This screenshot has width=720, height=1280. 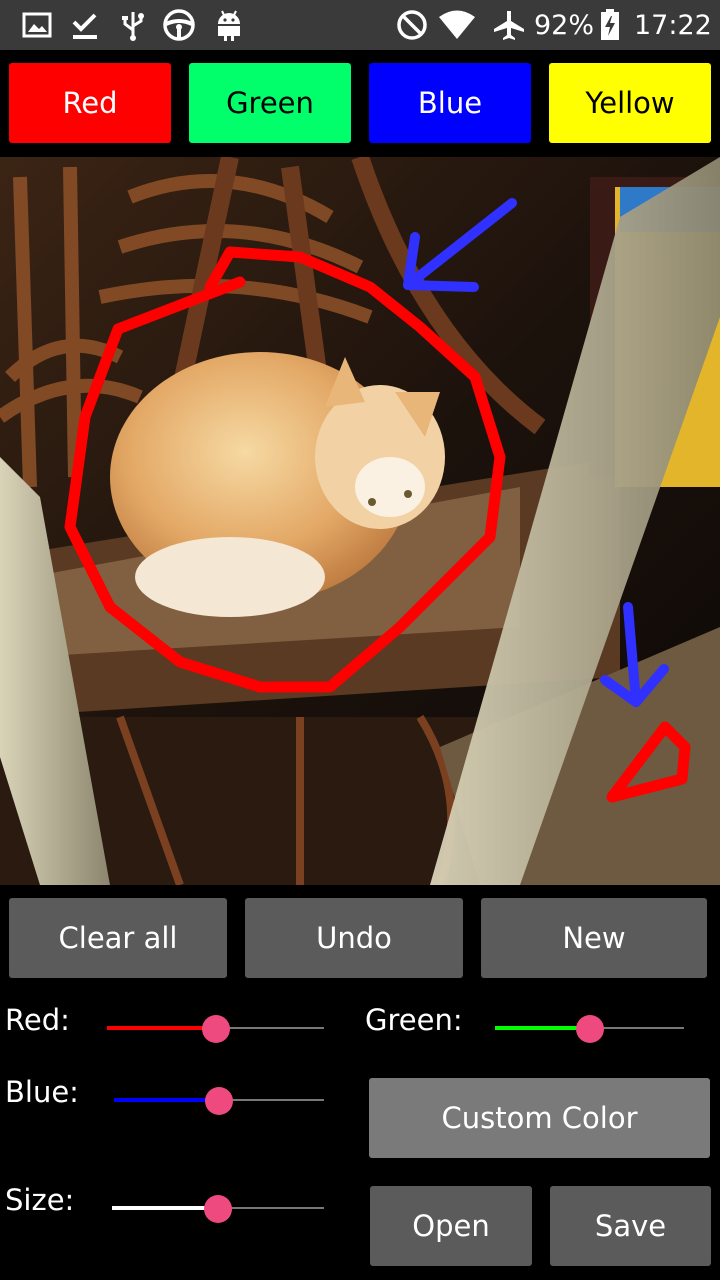 What do you see at coordinates (360, 25) in the screenshot?
I see `status-bar: 92% 17:22` at bounding box center [360, 25].